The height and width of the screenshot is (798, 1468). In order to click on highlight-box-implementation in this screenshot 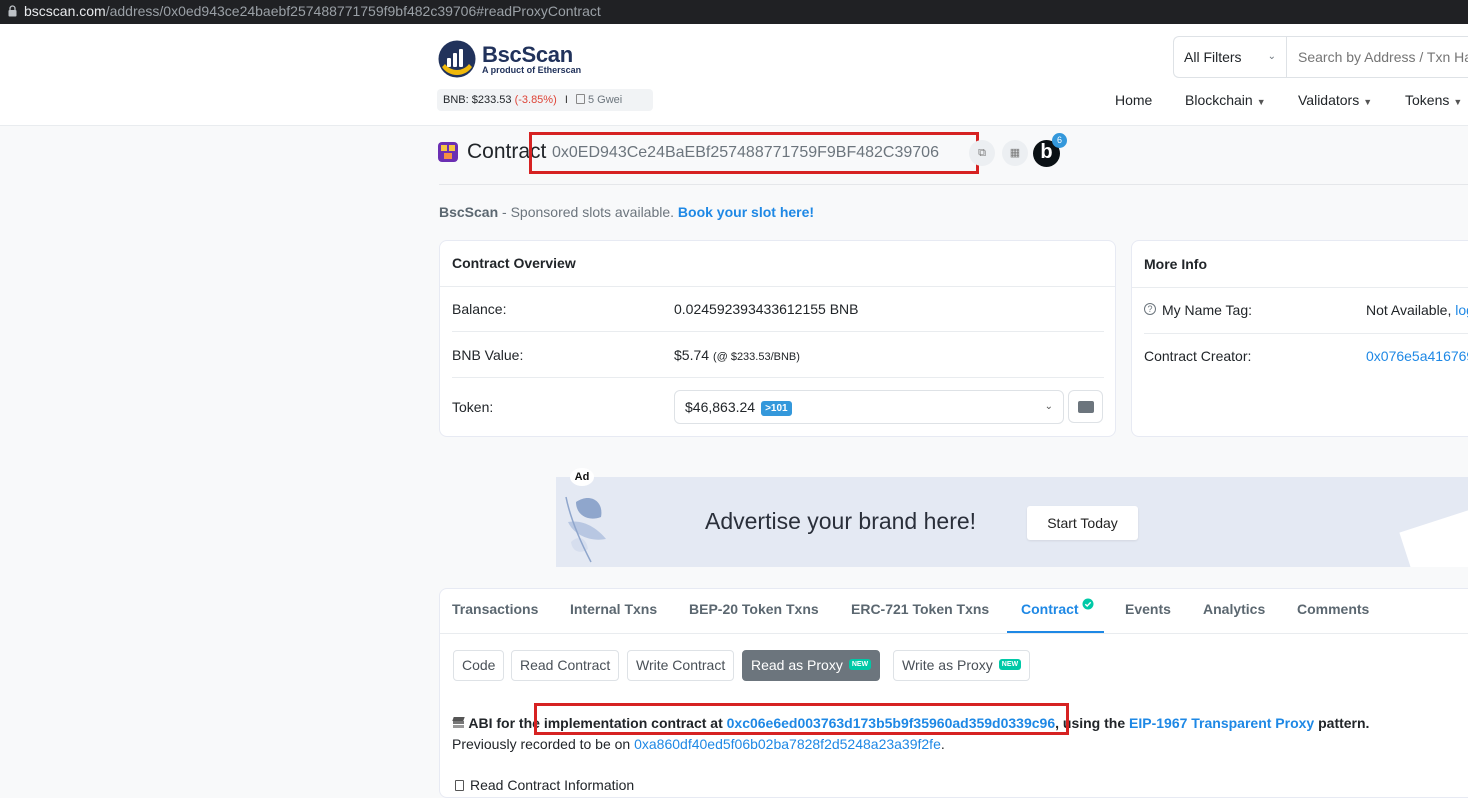, I will do `click(801, 719)`.